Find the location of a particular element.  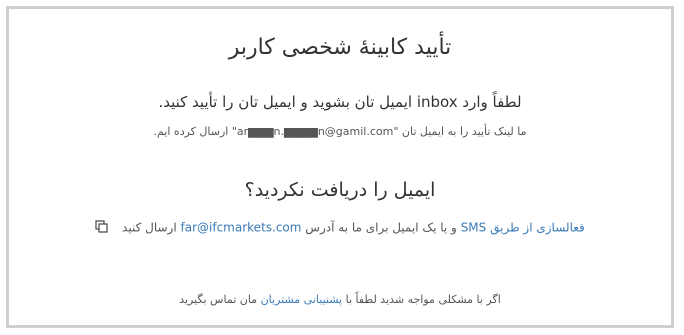

customer-support-link: پشتیبانی مشتریان is located at coordinates (302, 299).